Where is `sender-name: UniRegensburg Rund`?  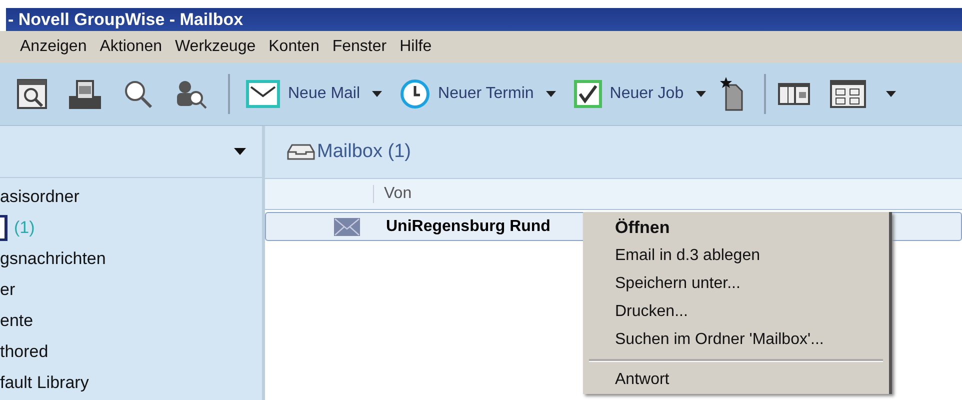 sender-name: UniRegensburg Rund is located at coordinates (468, 227).